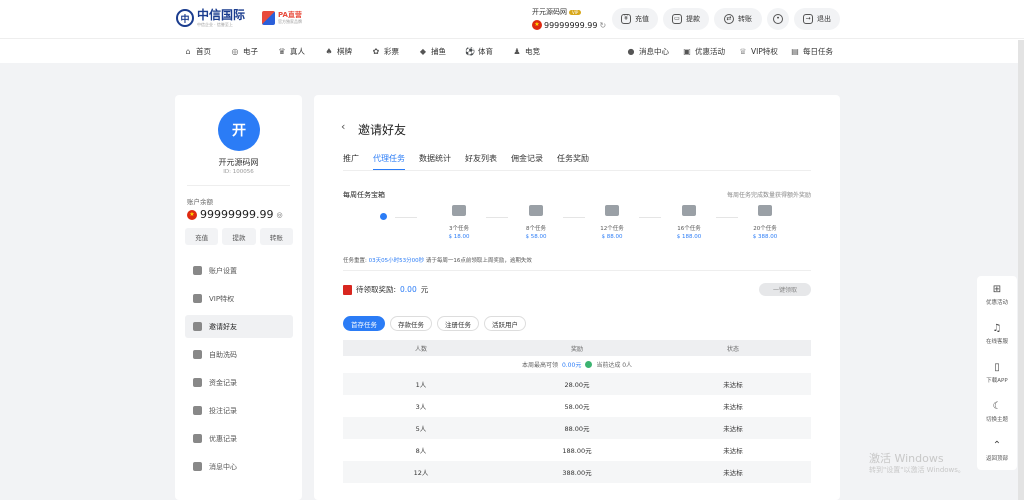  I want to click on tab-task-rewards: 任务奖励, so click(573, 162).